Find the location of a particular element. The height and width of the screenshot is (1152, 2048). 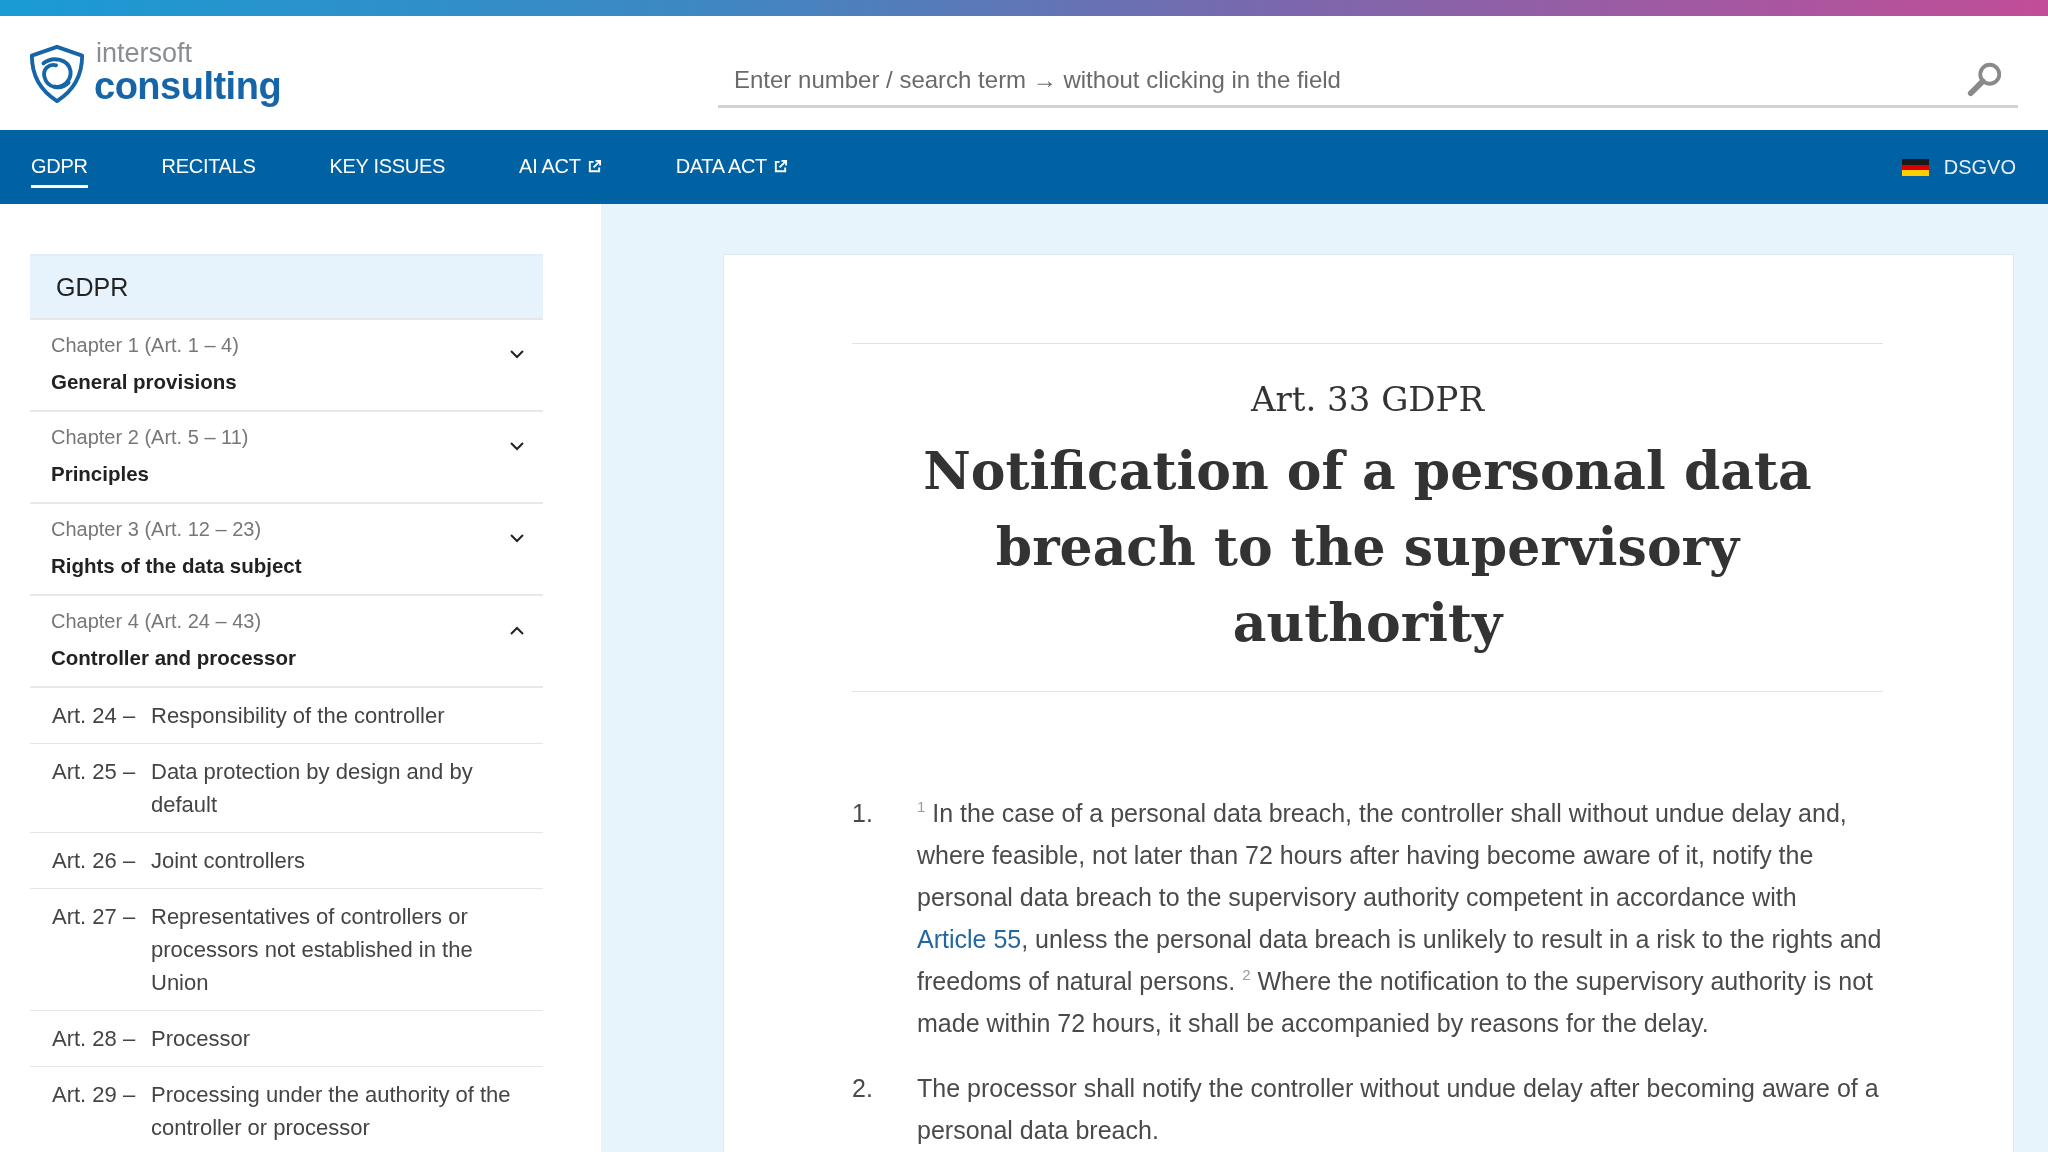

language-link: DSGVO is located at coordinates (1979, 167).